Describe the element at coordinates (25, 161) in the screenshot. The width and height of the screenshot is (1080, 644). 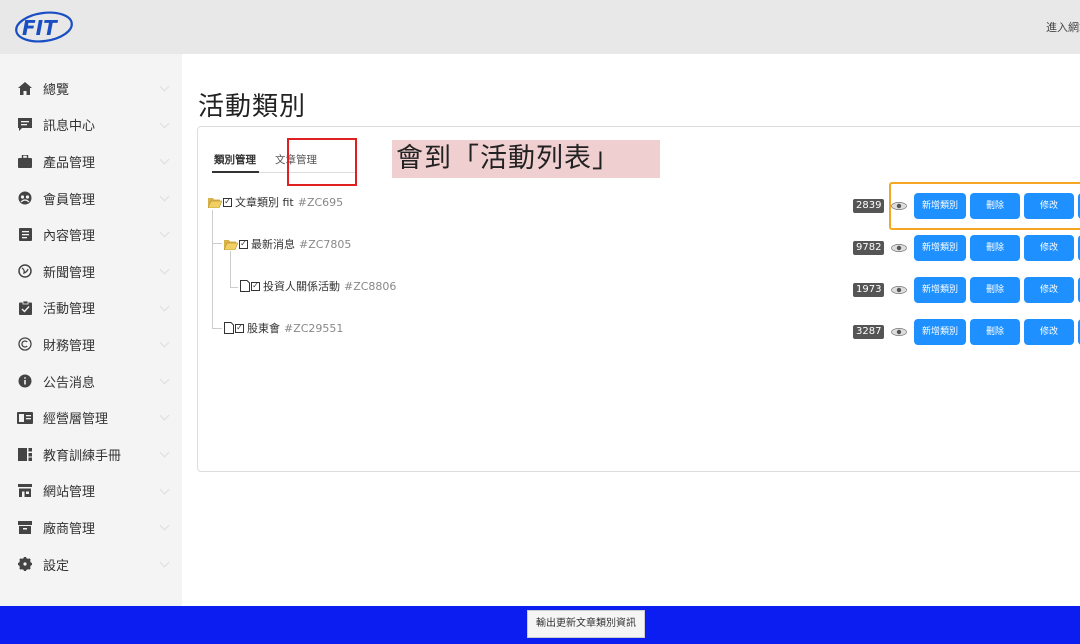
I see `briefcase-icon` at that location.